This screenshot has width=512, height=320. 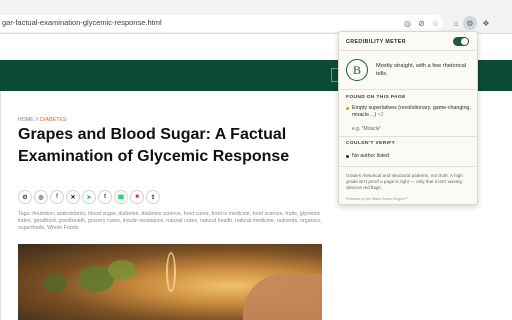 I want to click on warning-dot-icon, so click(x=347, y=108).